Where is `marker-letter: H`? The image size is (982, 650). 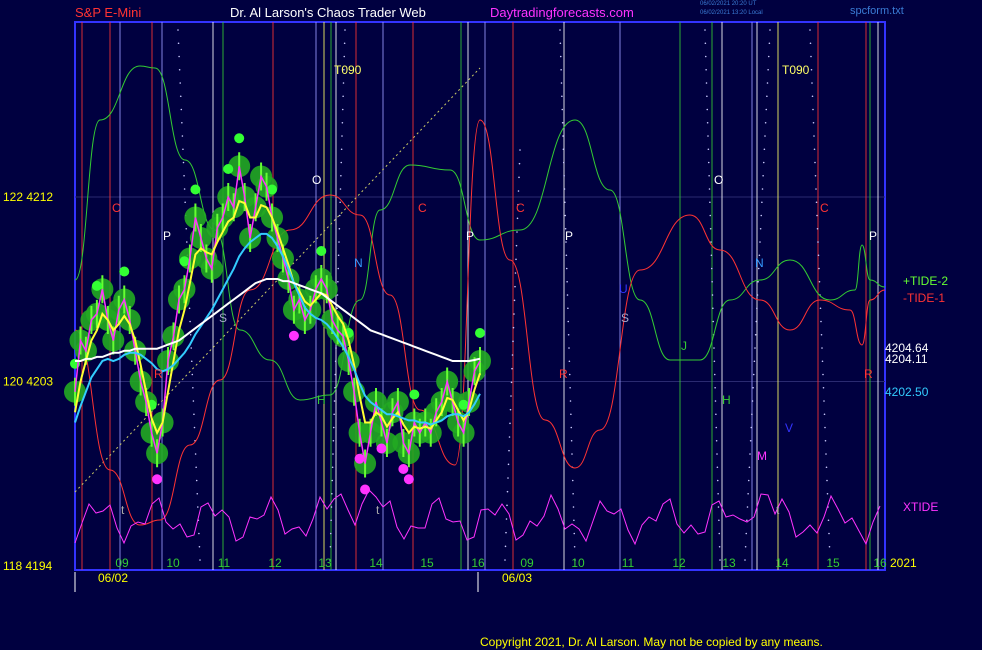 marker-letter: H is located at coordinates (321, 400).